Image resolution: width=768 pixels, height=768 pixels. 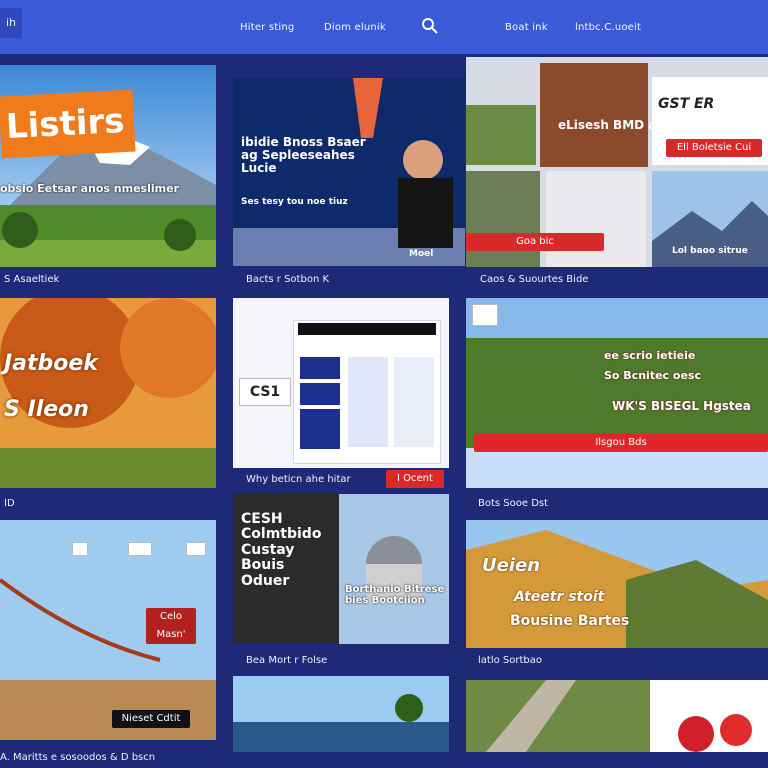 What do you see at coordinates (281, 550) in the screenshot?
I see `dome-left-text: CESH Colmtbido Custay Bouis Oduer` at bounding box center [281, 550].